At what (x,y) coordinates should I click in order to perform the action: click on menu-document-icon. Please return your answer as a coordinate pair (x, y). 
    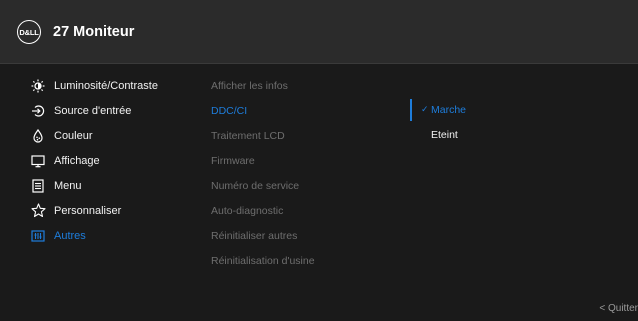
    Looking at the image, I should click on (38, 186).